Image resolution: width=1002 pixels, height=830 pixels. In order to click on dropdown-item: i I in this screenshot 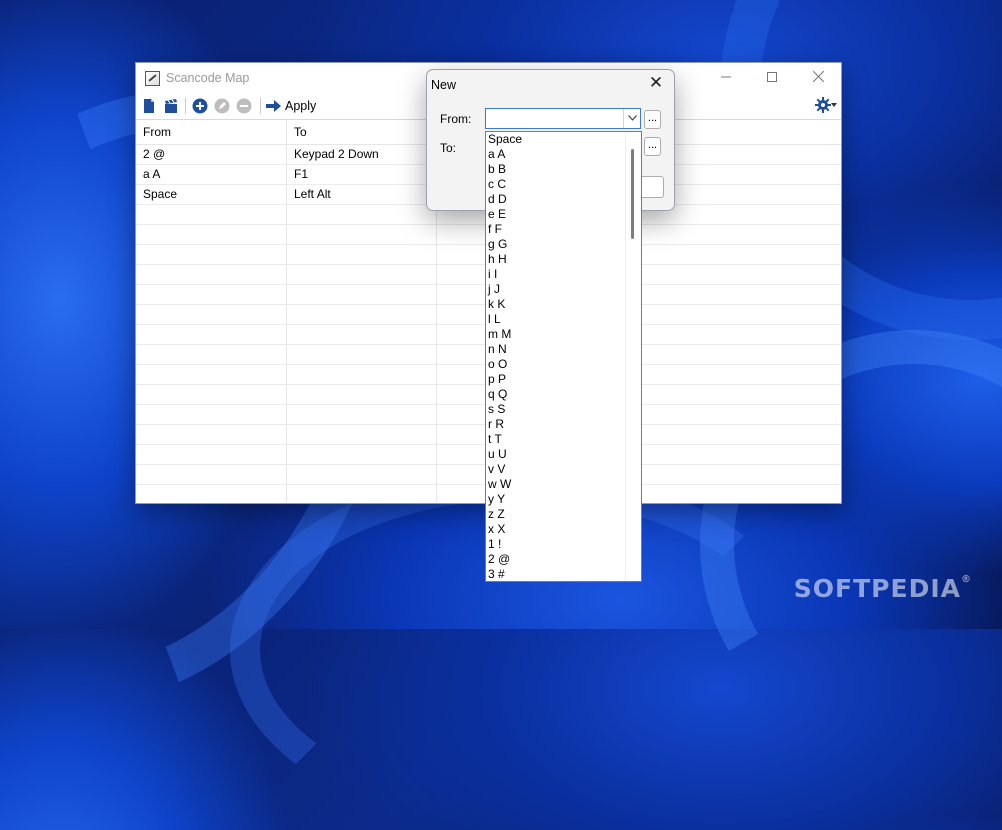, I will do `click(563, 274)`.